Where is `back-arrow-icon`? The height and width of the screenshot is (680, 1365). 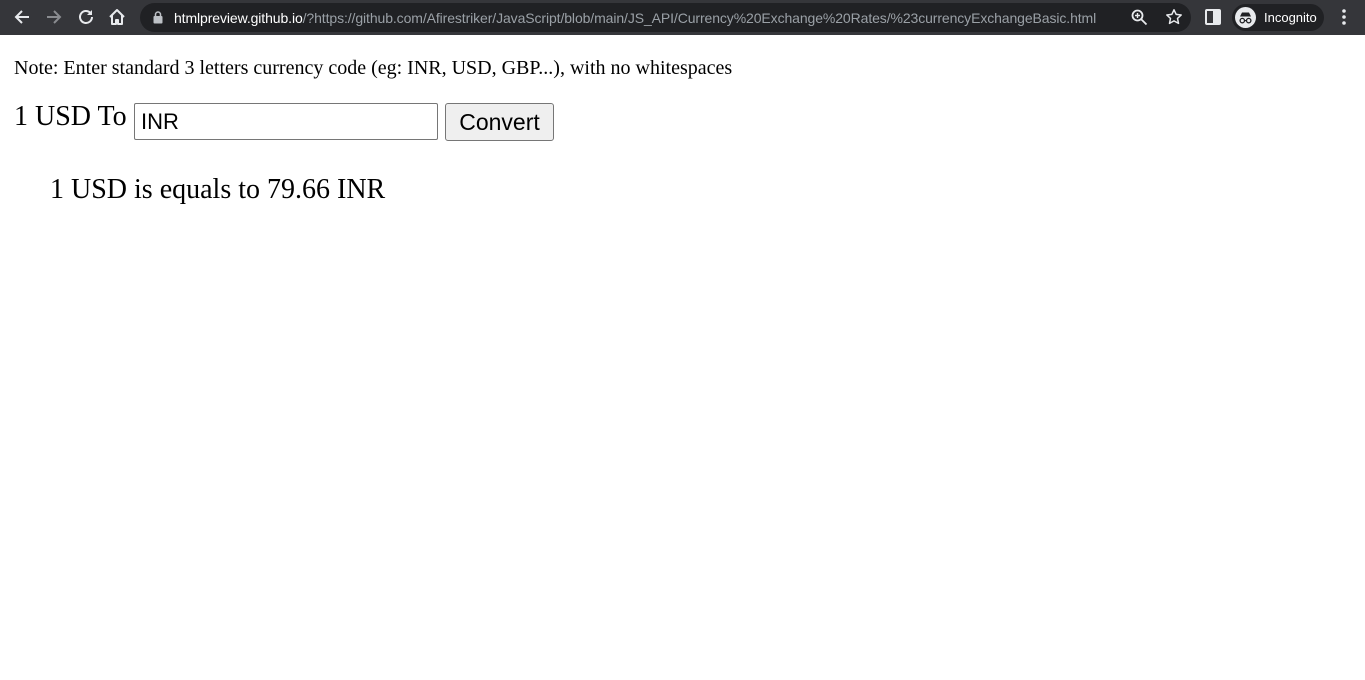 back-arrow-icon is located at coordinates (21, 17).